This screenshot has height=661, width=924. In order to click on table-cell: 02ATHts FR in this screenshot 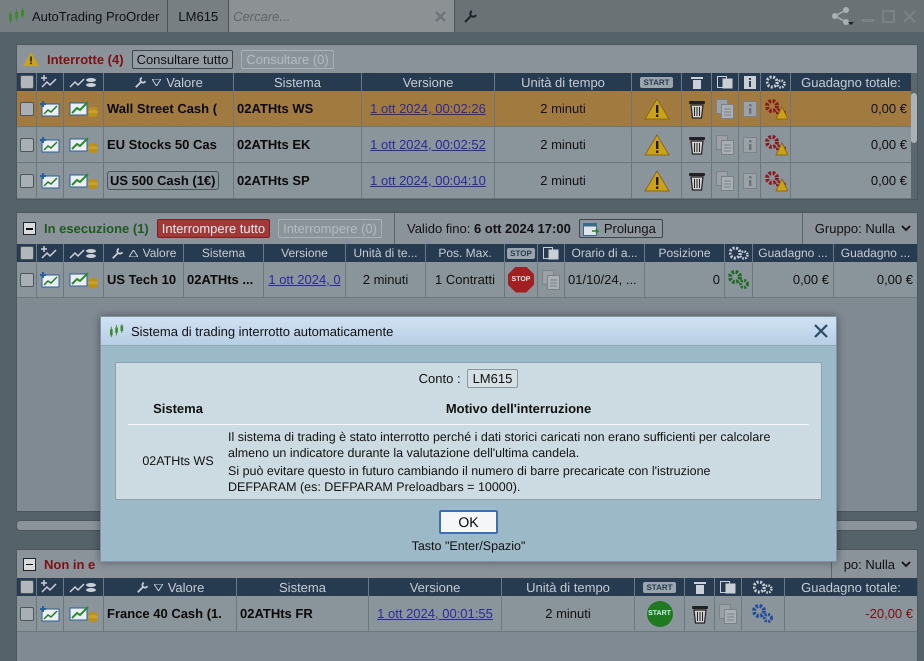, I will do `click(276, 613)`.